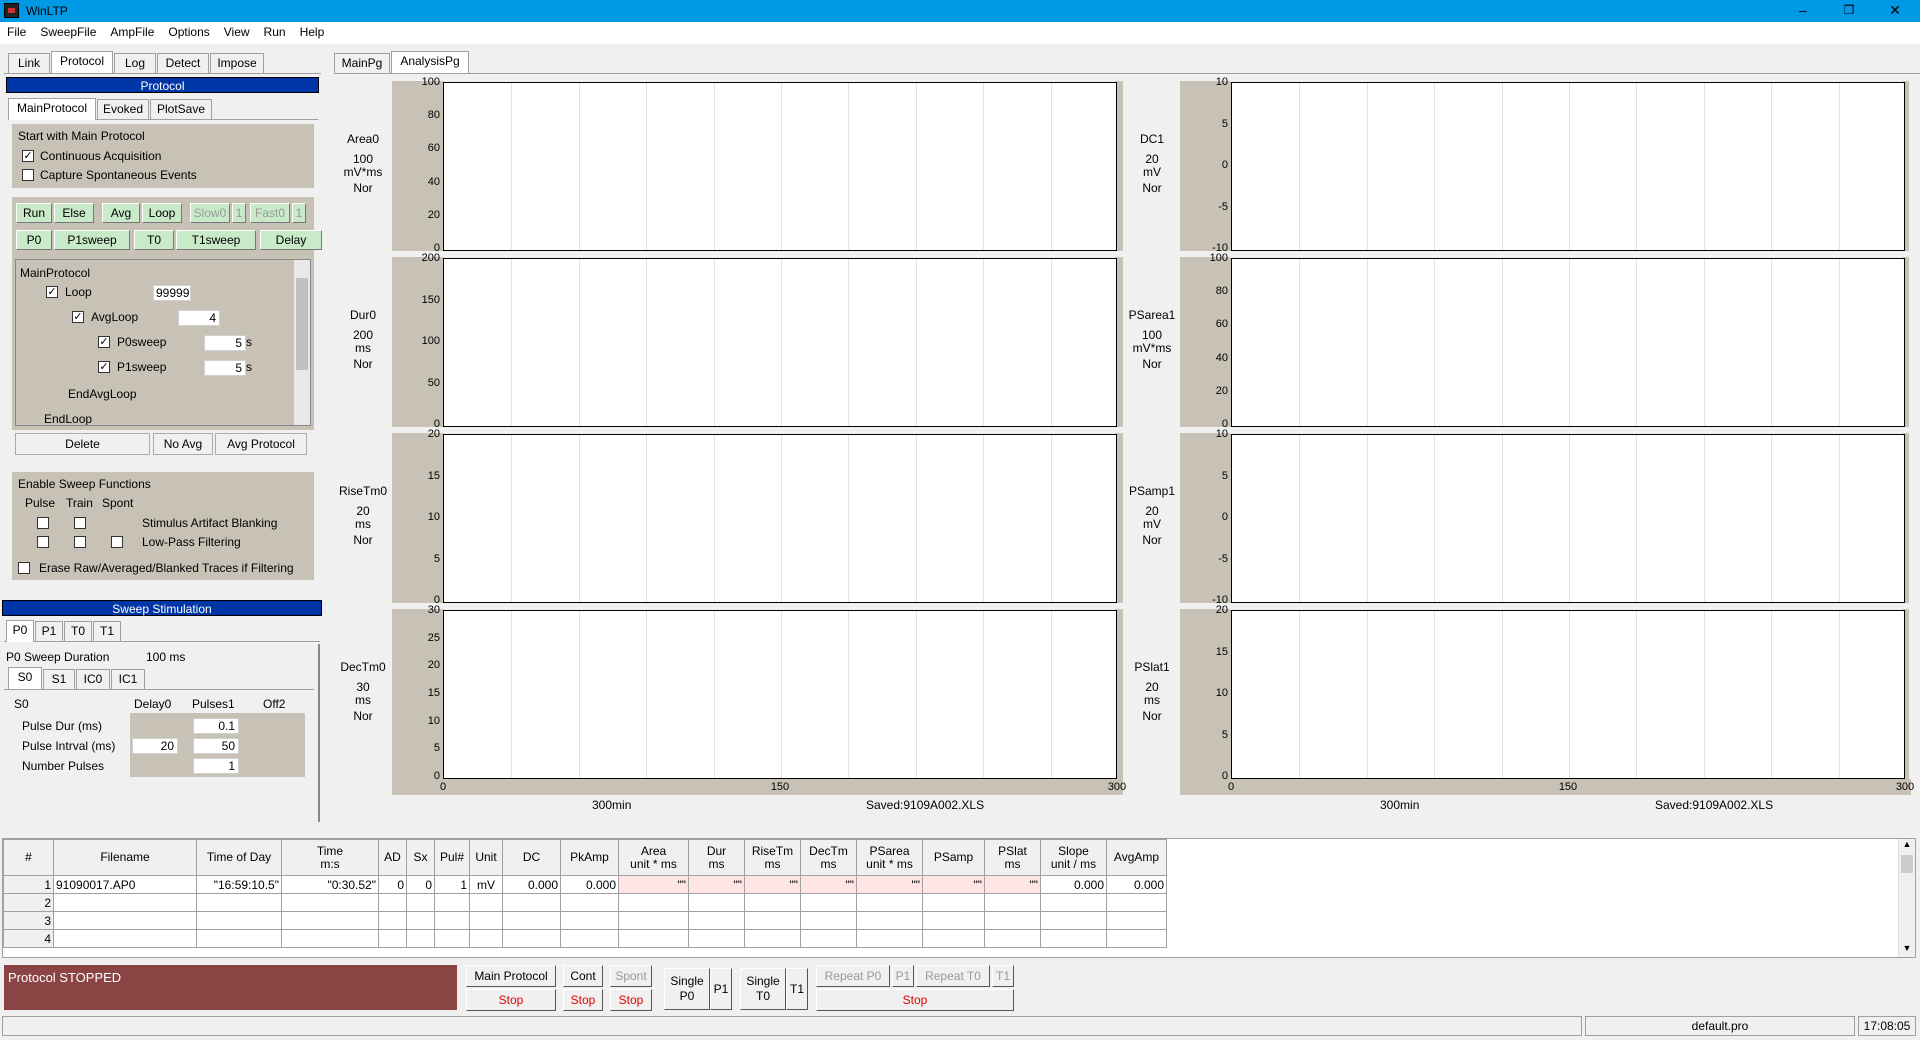  What do you see at coordinates (28, 175) in the screenshot?
I see `capture-checkbox` at bounding box center [28, 175].